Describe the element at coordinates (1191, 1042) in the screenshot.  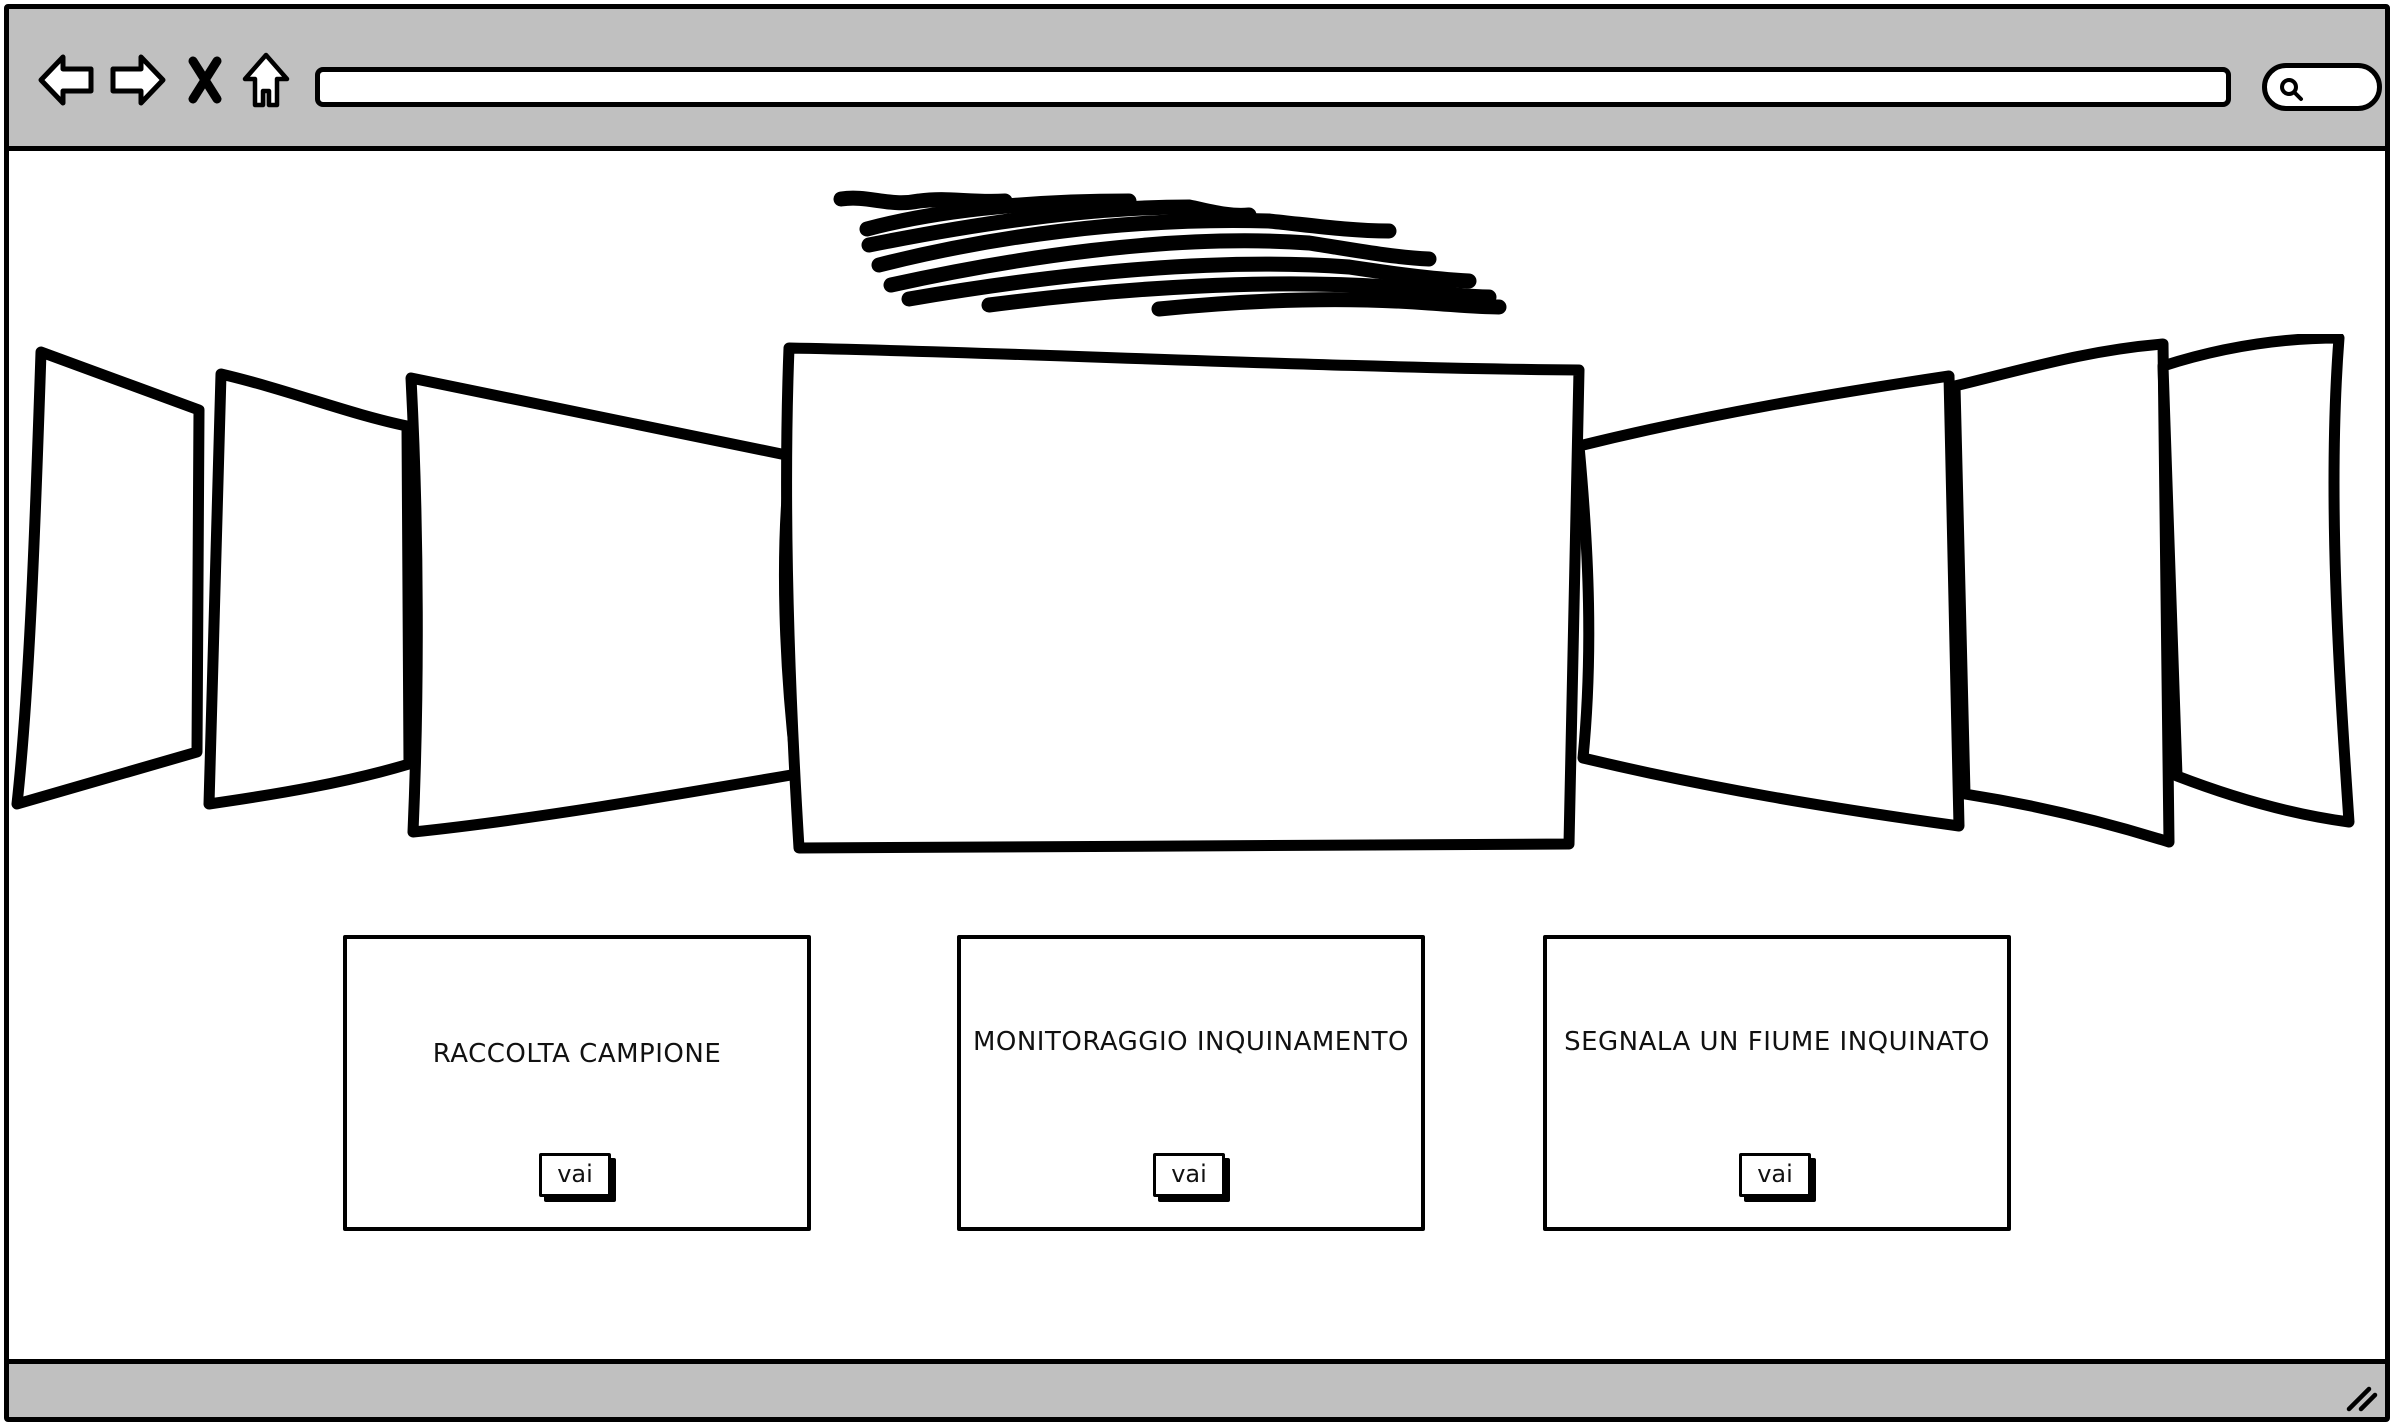
I see `card-title: MONITORAGGIO INQUINAMENTO` at that location.